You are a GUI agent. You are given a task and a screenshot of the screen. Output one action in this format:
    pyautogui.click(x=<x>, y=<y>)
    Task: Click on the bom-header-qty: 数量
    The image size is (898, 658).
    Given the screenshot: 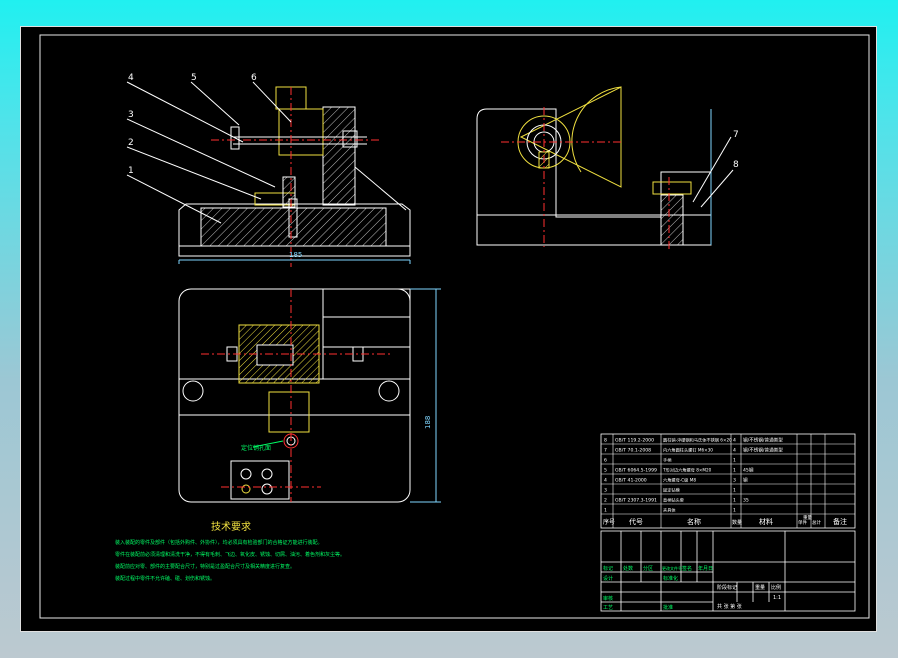 What is the action you would take?
    pyautogui.click(x=737, y=522)
    